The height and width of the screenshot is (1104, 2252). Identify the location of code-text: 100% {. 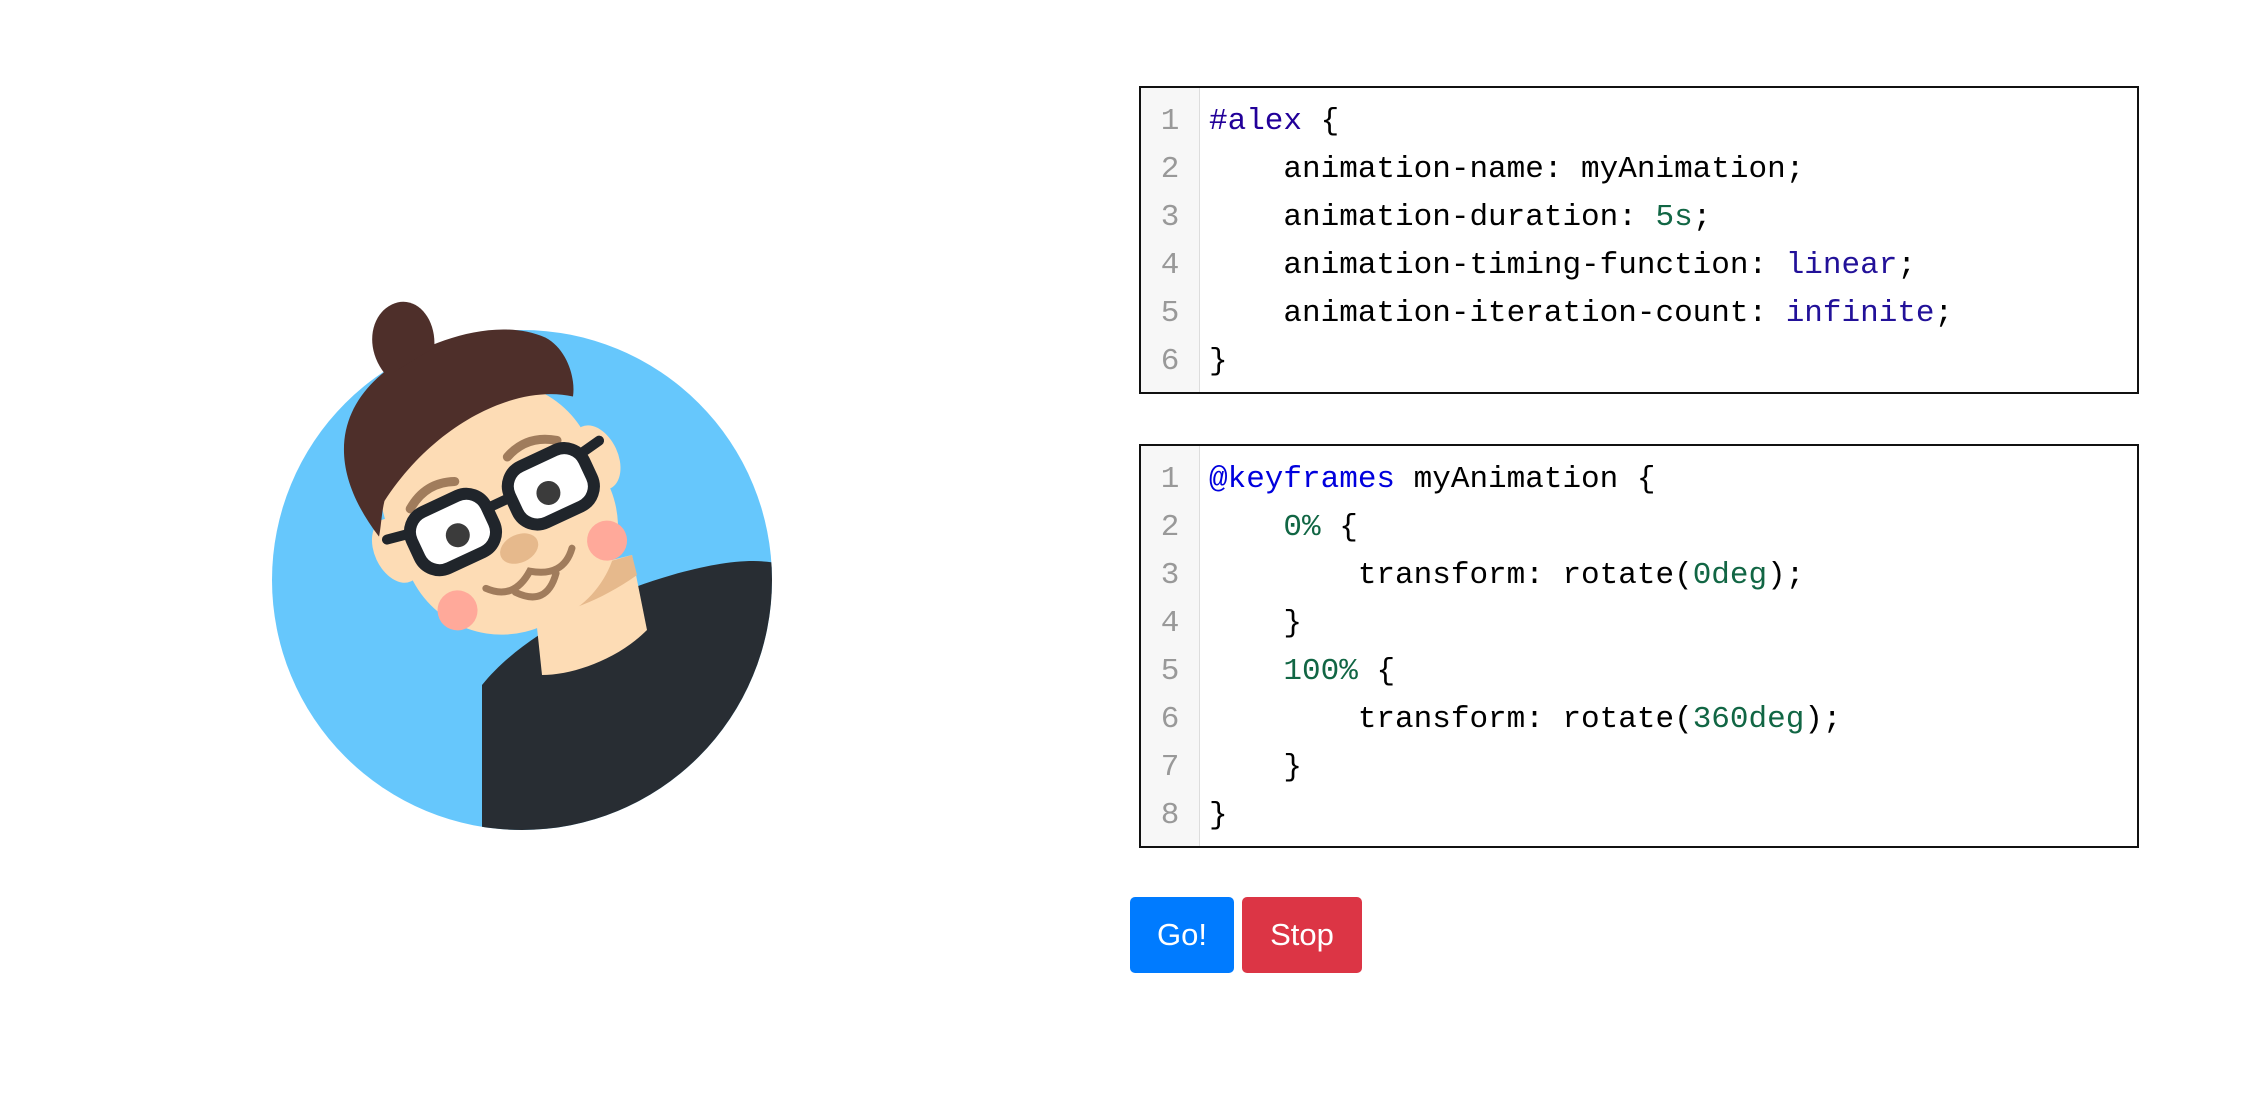
(1297, 672).